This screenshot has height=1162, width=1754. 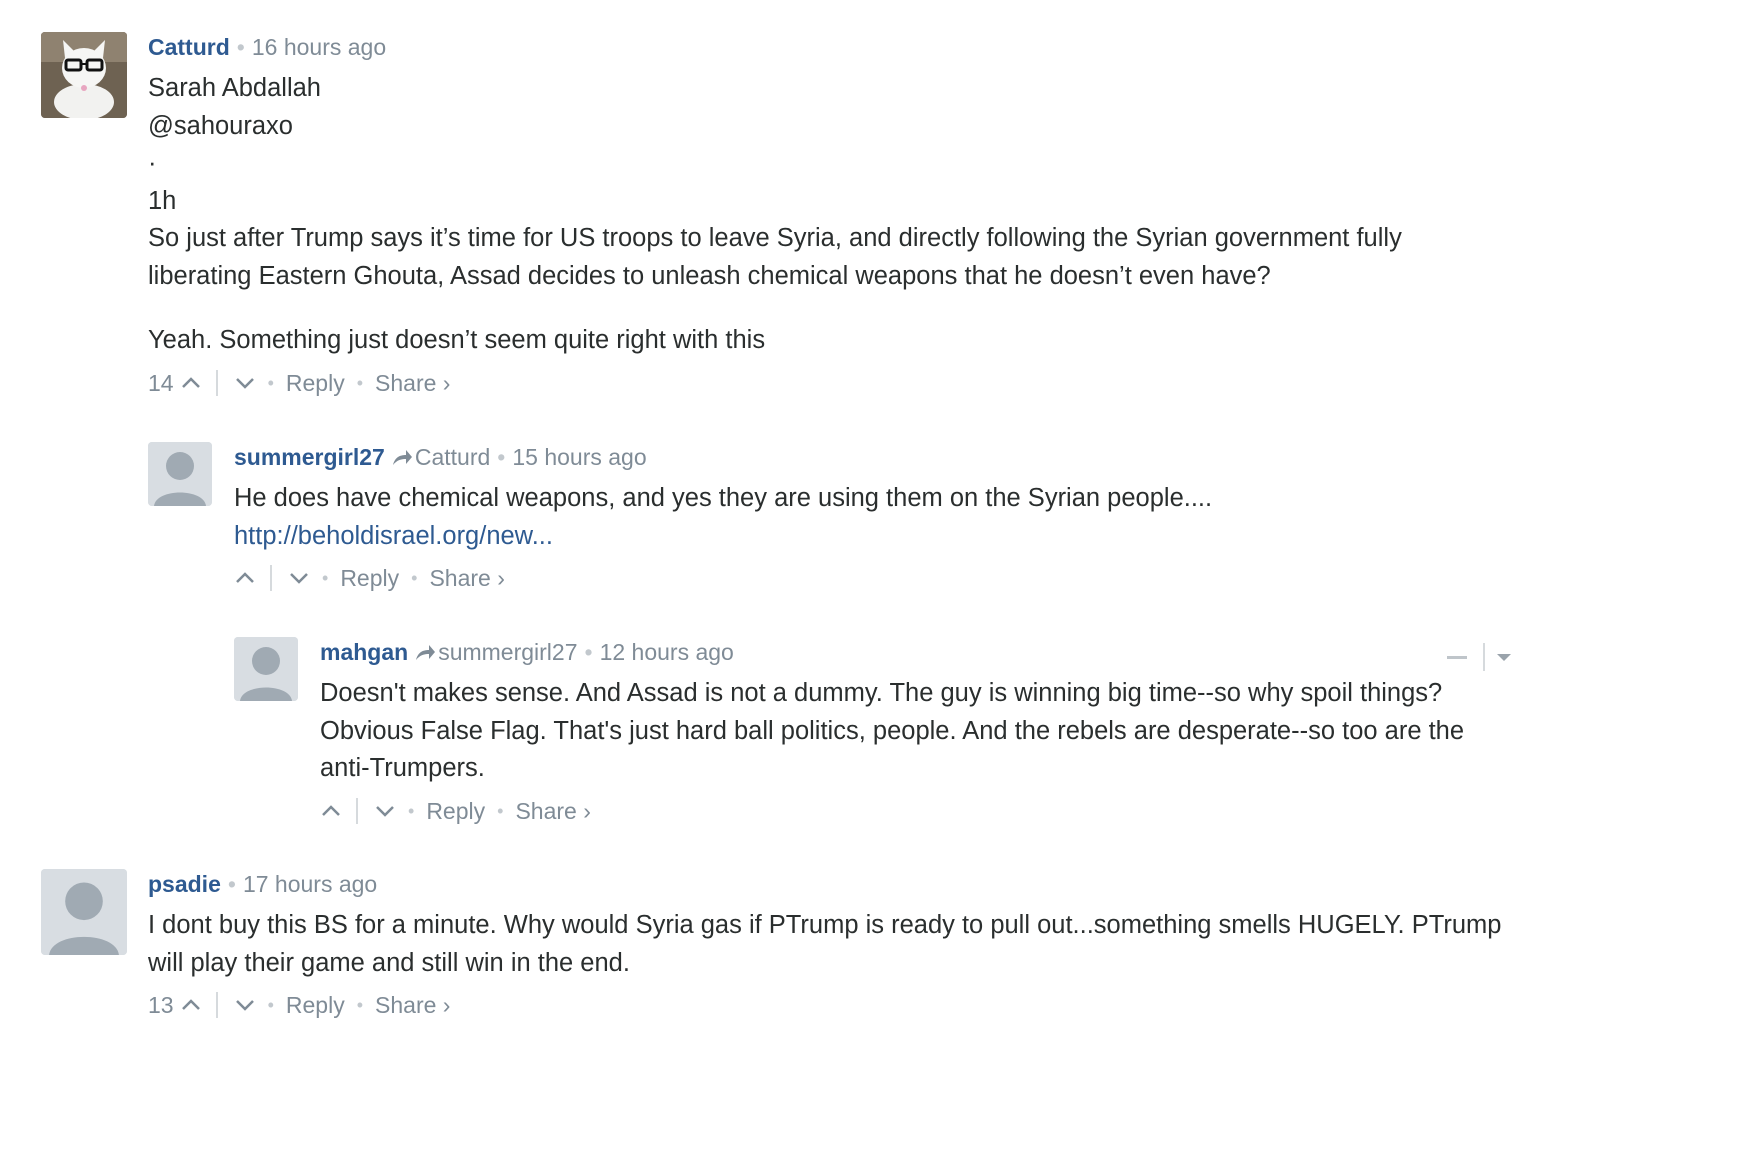 What do you see at coordinates (667, 652) in the screenshot?
I see `timestamp-link: 12 hours ago` at bounding box center [667, 652].